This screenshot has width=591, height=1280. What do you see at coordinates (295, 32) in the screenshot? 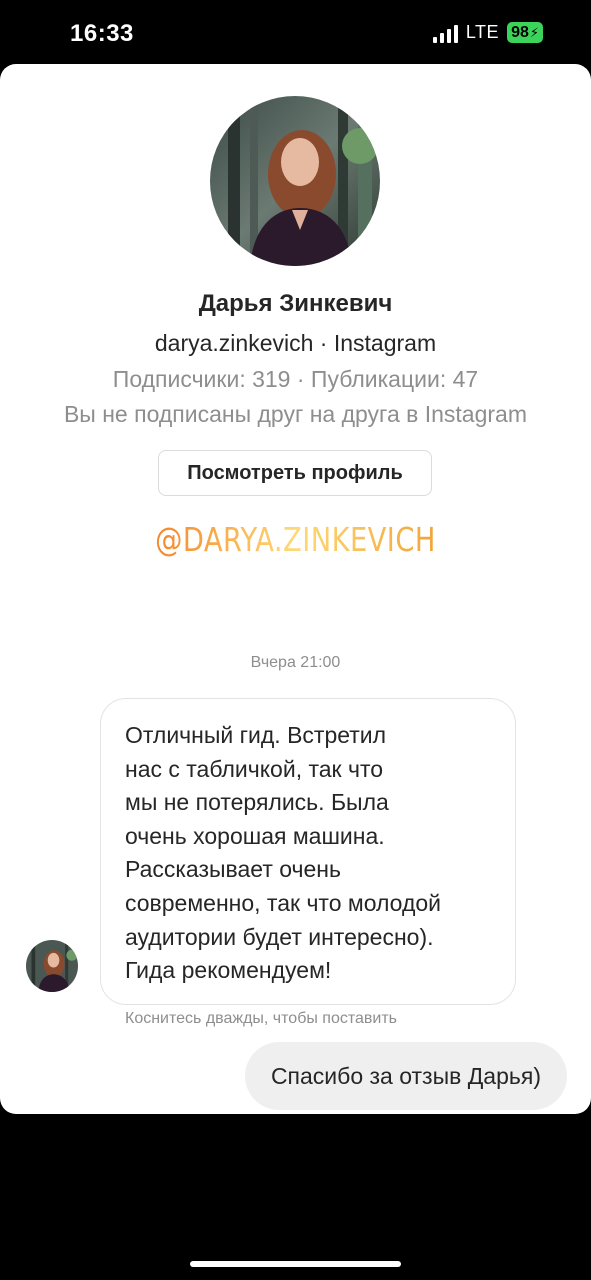
I see `status-bar: 16:33 LTE 98 ⚡` at bounding box center [295, 32].